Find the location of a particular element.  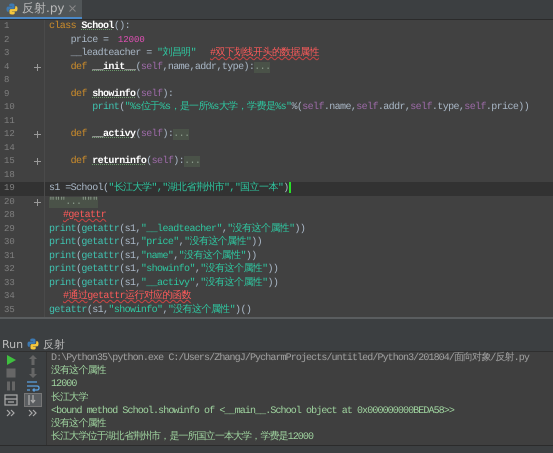

code-line: #通过getattr运行对应的函数 is located at coordinates (117, 297).